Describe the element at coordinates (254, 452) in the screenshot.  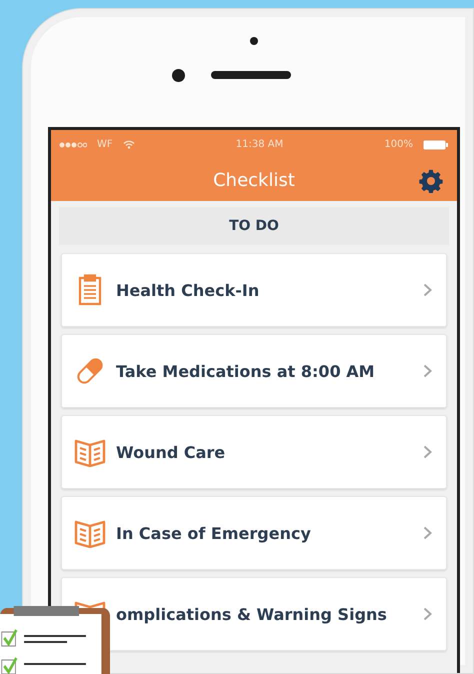
I see `checklist-row: Wound Care` at that location.